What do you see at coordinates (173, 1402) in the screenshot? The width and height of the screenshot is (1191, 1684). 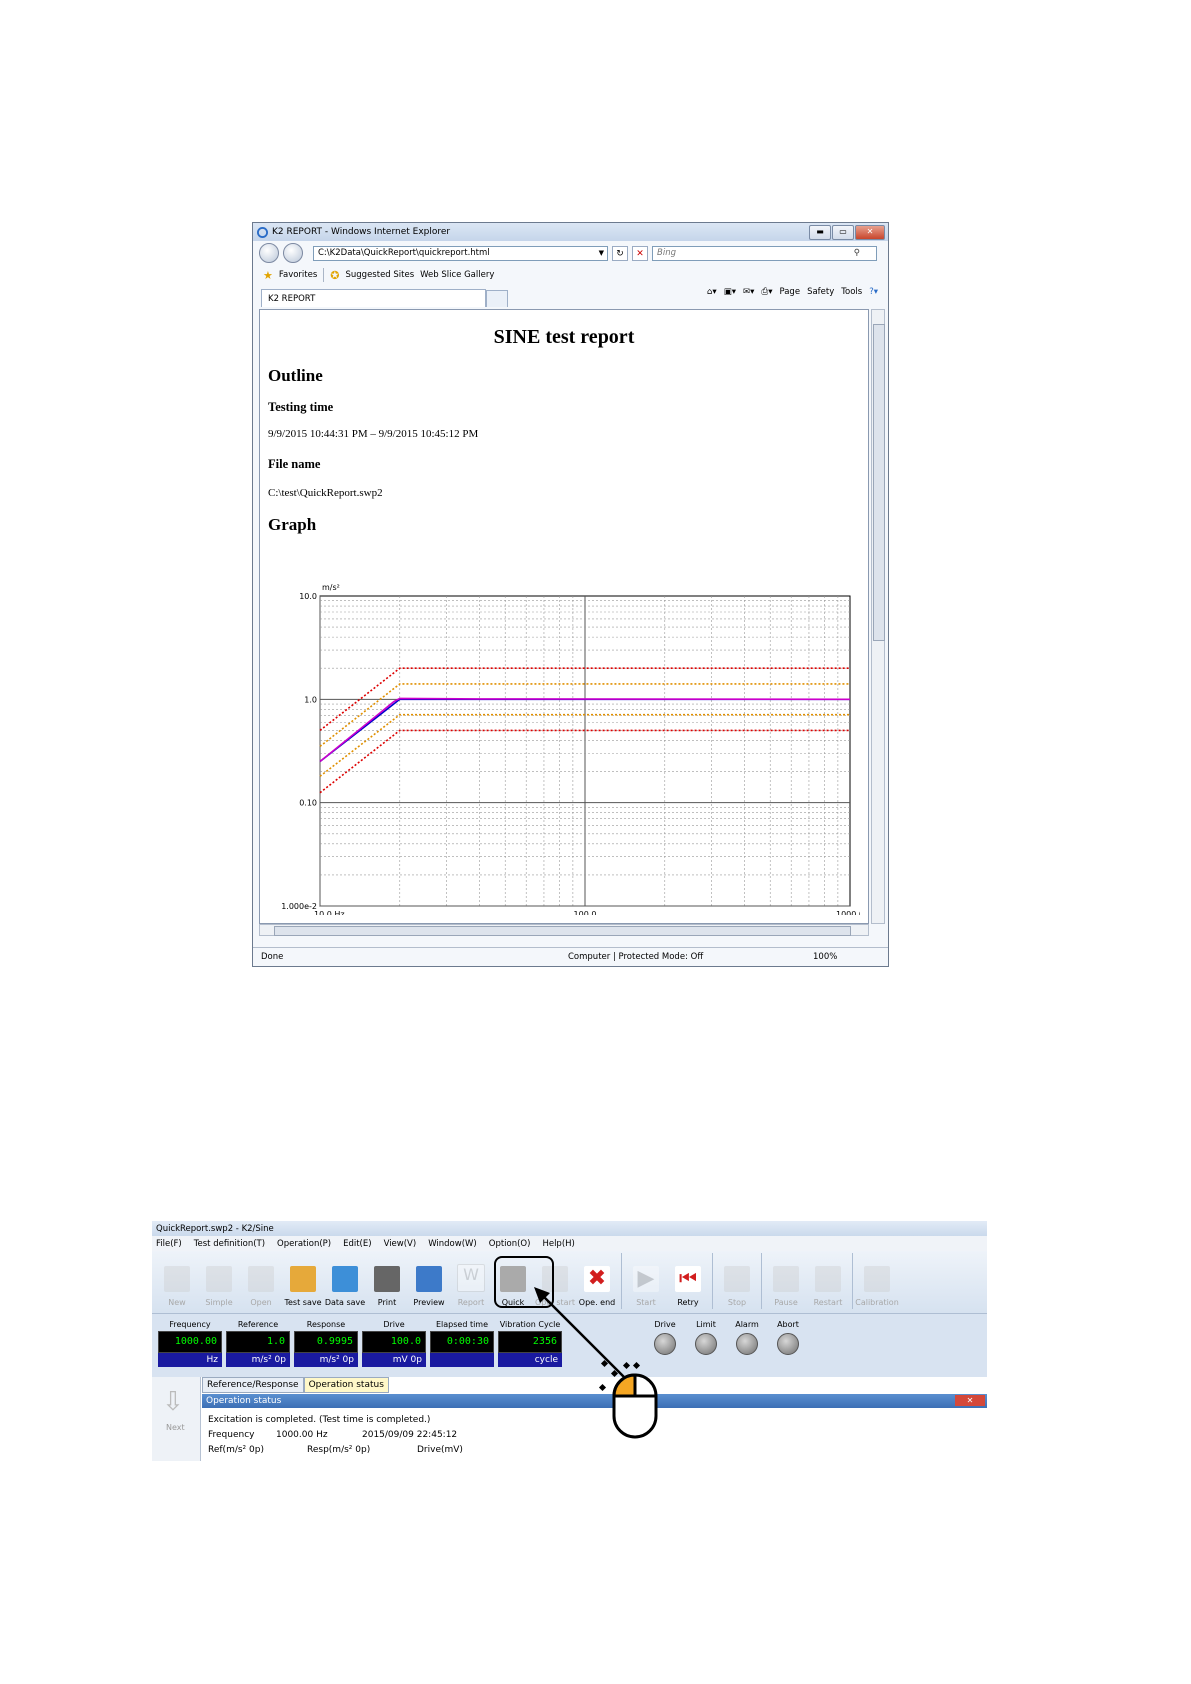 I see `next-arrow-icon: ⇩` at bounding box center [173, 1402].